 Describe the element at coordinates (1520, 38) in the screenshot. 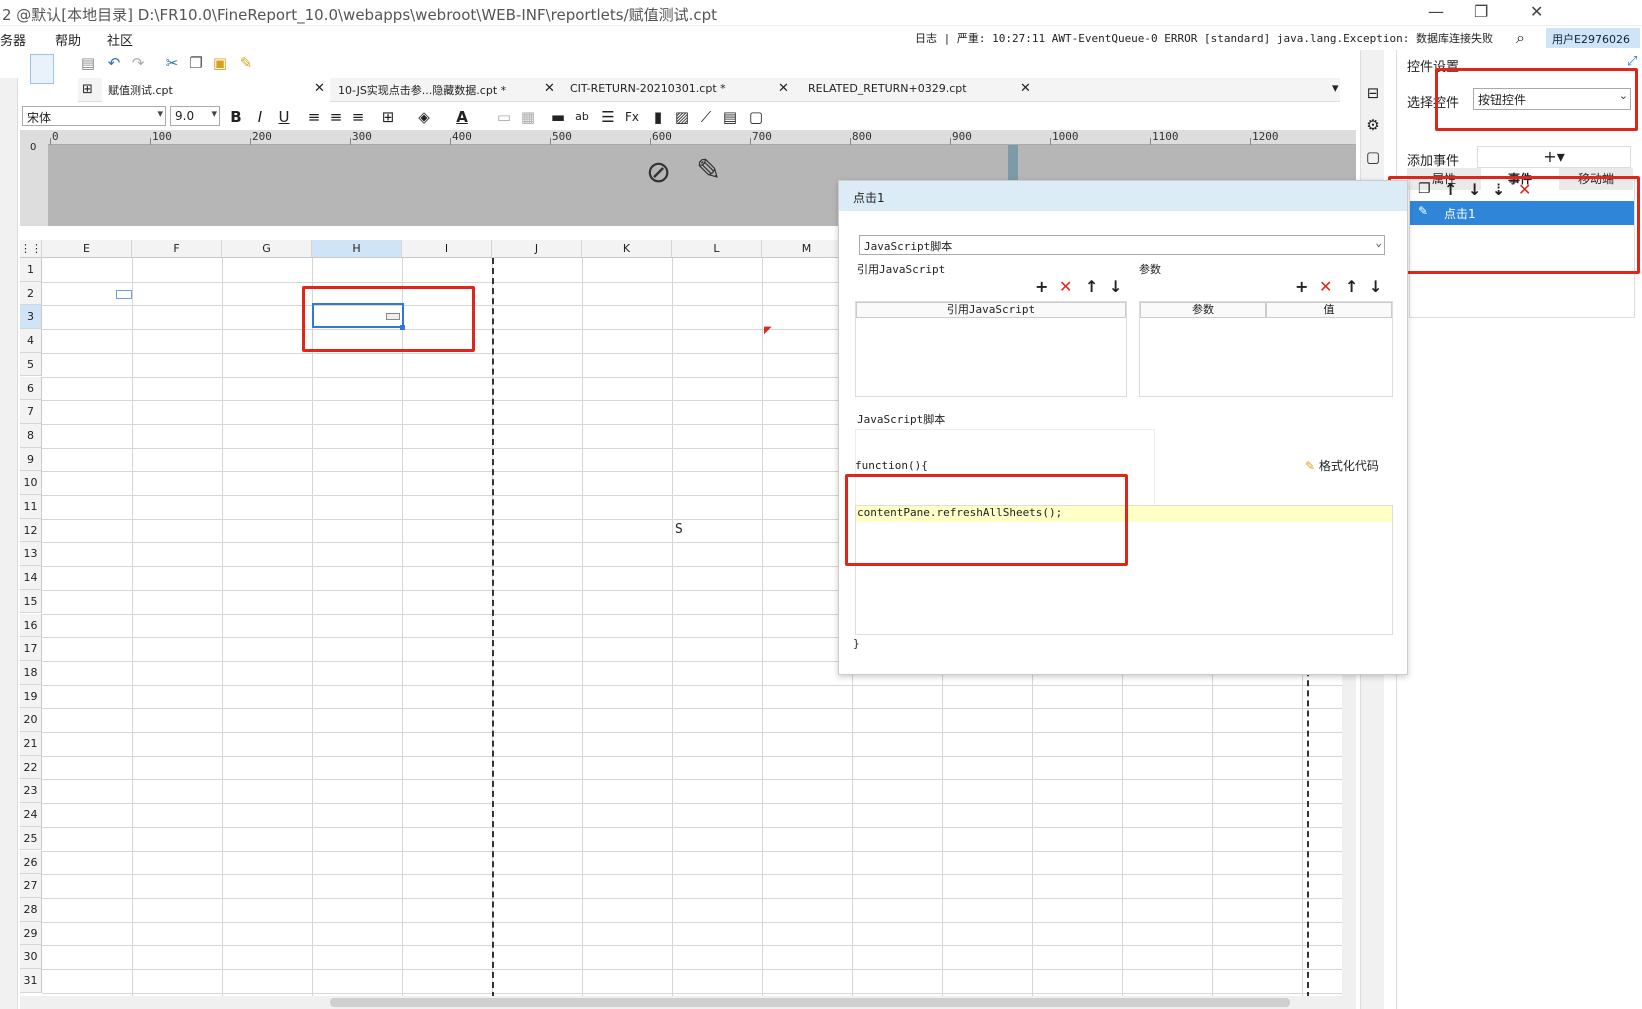

I see `search-icon: ⌕` at that location.